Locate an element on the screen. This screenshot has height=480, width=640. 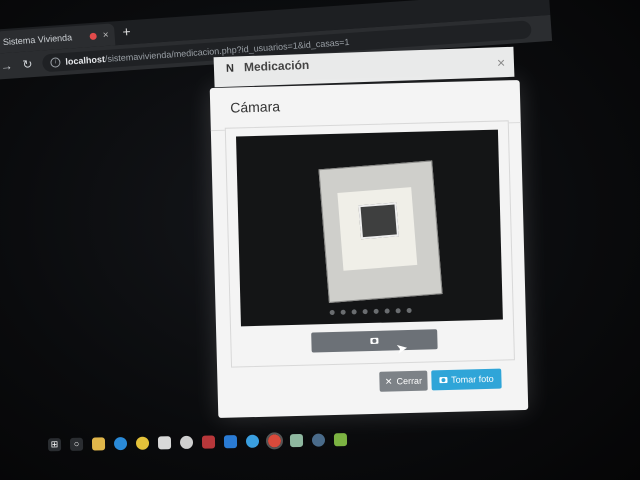
vscode-icon is located at coordinates (230, 441).